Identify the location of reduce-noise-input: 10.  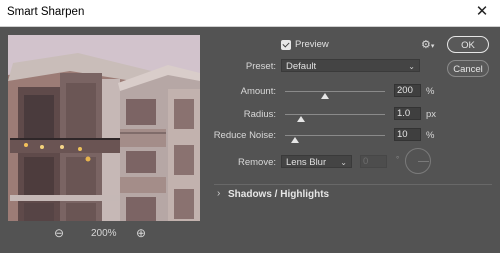
(407, 134).